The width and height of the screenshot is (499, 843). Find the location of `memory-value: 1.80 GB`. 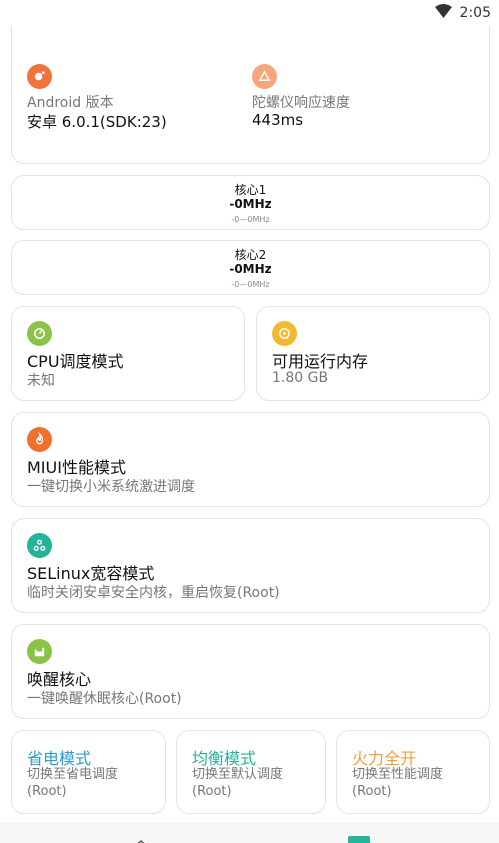

memory-value: 1.80 GB is located at coordinates (300, 378).